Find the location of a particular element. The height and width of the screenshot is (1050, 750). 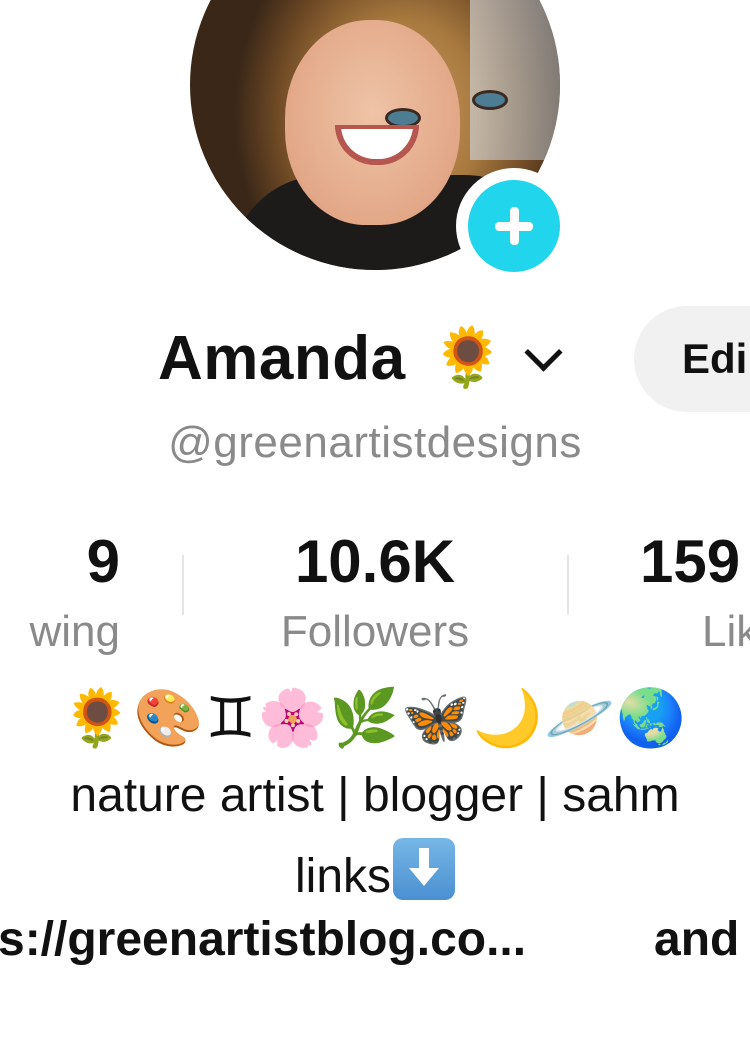

following-label: wing is located at coordinates (75, 631).